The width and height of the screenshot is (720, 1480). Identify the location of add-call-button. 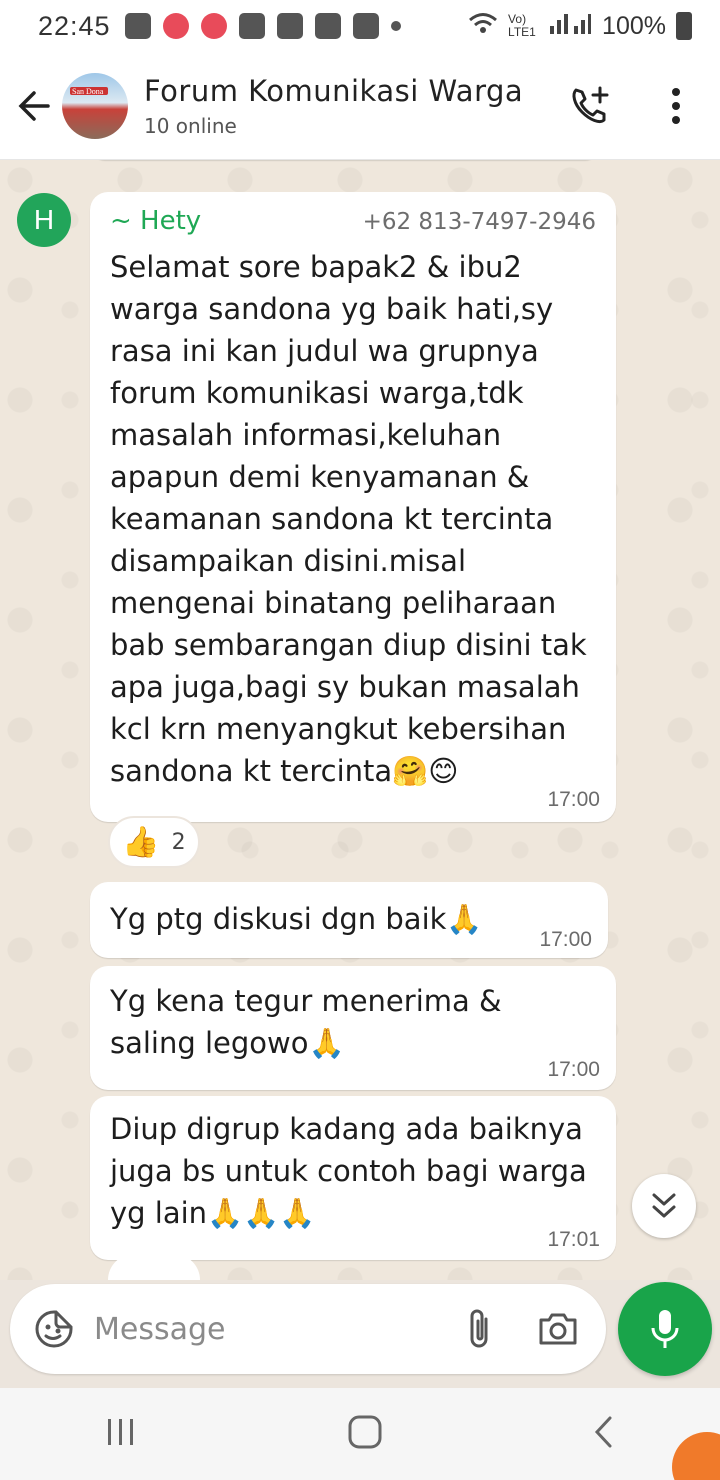
(590, 106).